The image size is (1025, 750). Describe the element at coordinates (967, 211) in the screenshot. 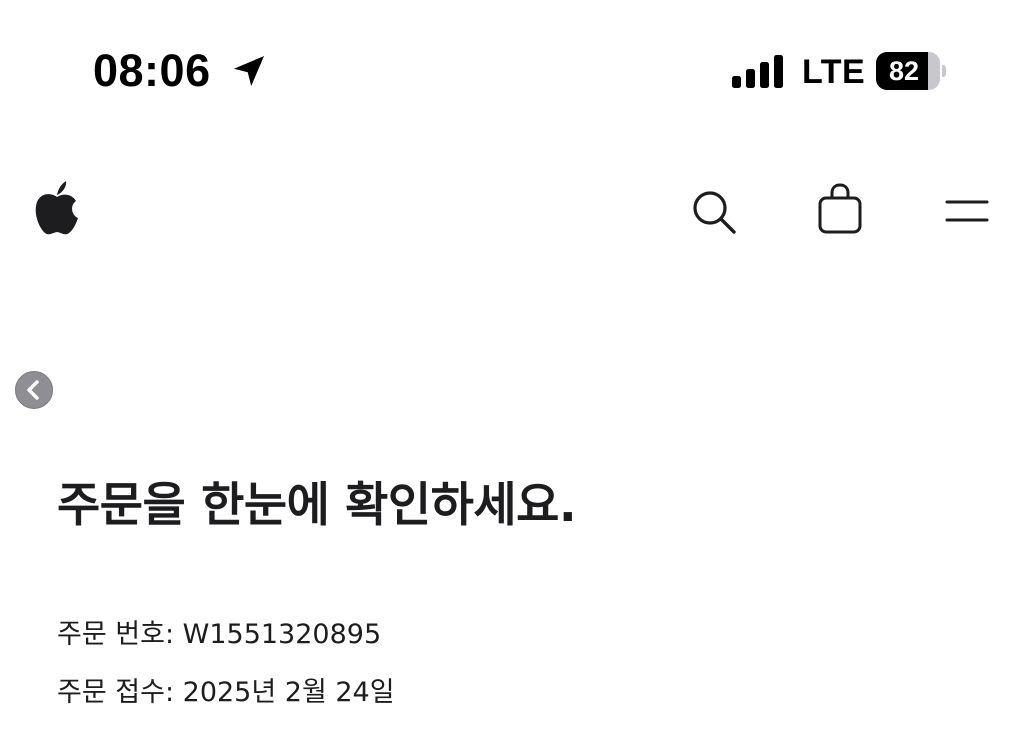

I see `menu-icon` at that location.